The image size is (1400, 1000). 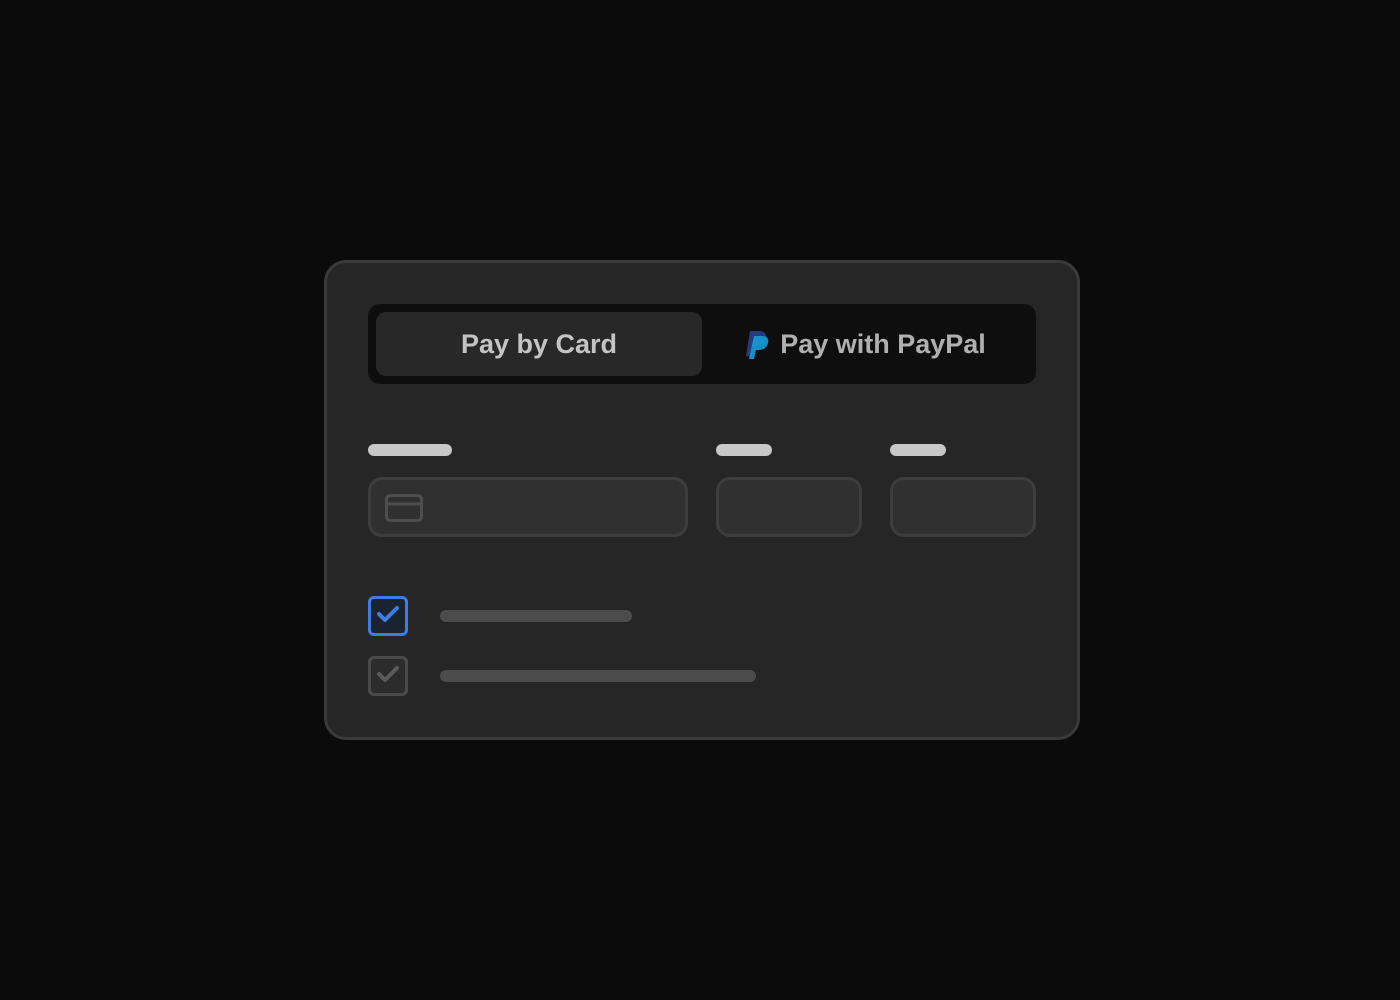 I want to click on tab-pay-by-card-label: Pay by Card, so click(x=539, y=343).